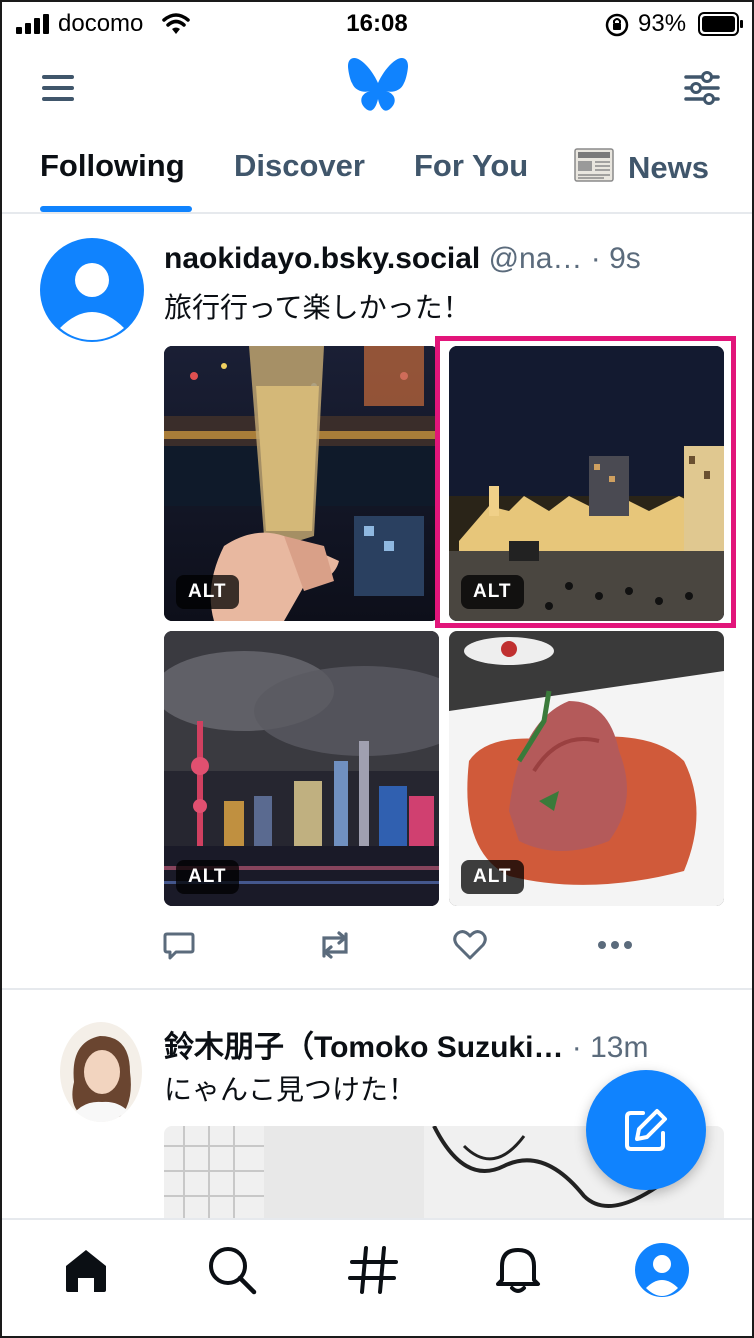 This screenshot has height=1338, width=754. Describe the element at coordinates (290, 1089) in the screenshot. I see `post-text: にゃんこ見つけた！` at that location.